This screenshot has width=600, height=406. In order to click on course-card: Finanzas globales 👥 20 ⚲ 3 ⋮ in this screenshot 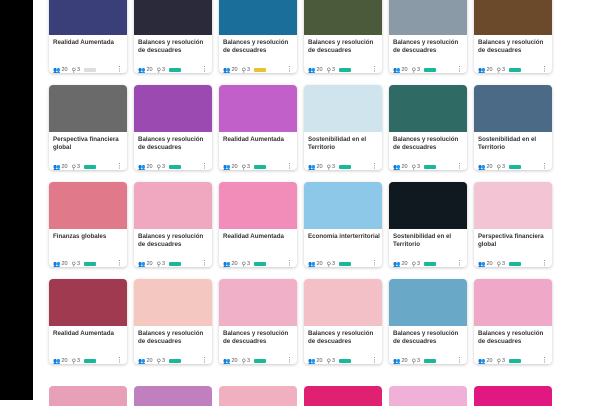, I will do `click(88, 224)`.